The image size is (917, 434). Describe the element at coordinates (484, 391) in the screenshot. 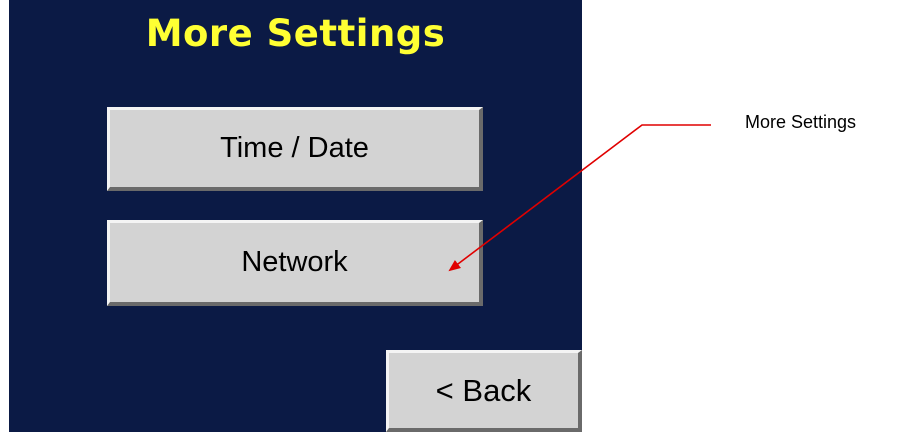

I see `back-button: < Back` at that location.